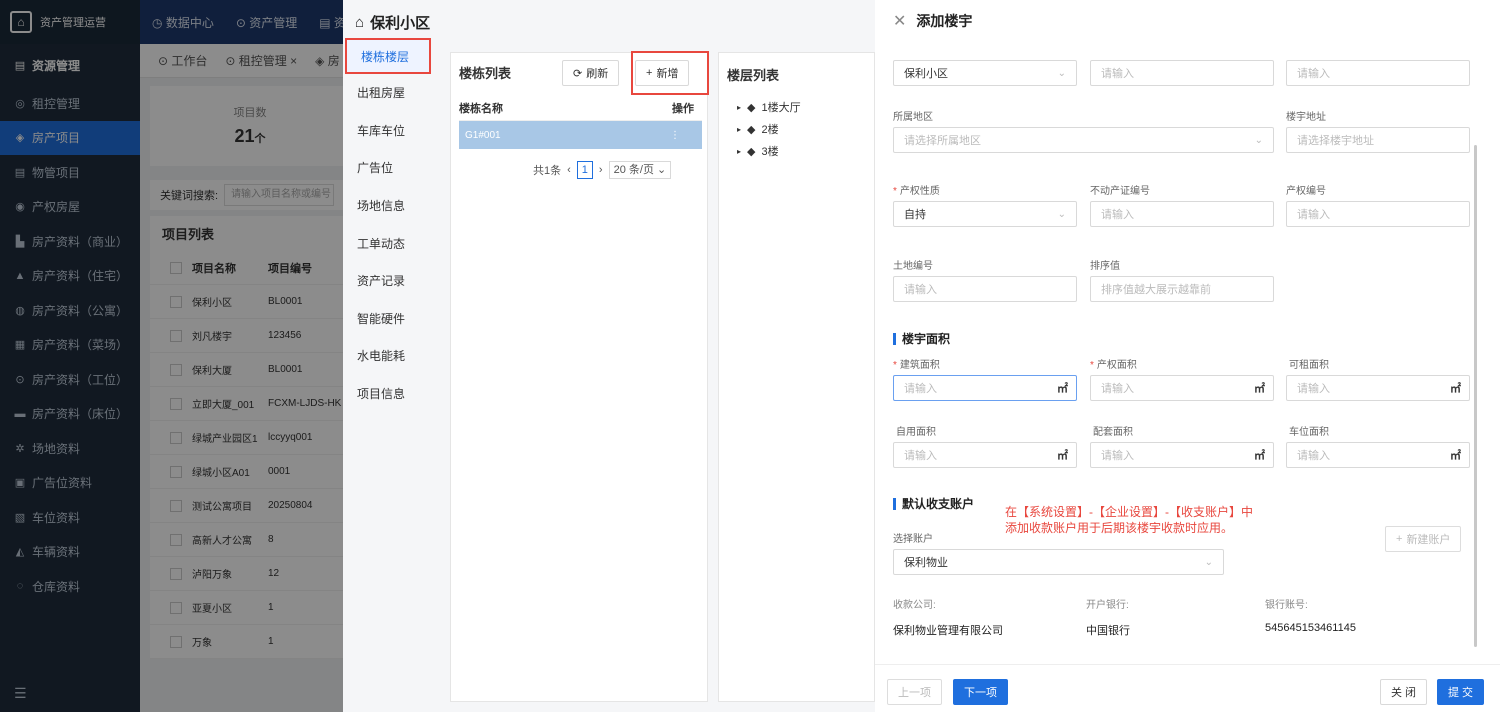  What do you see at coordinates (584, 170) in the screenshot?
I see `page-number: 1` at bounding box center [584, 170].